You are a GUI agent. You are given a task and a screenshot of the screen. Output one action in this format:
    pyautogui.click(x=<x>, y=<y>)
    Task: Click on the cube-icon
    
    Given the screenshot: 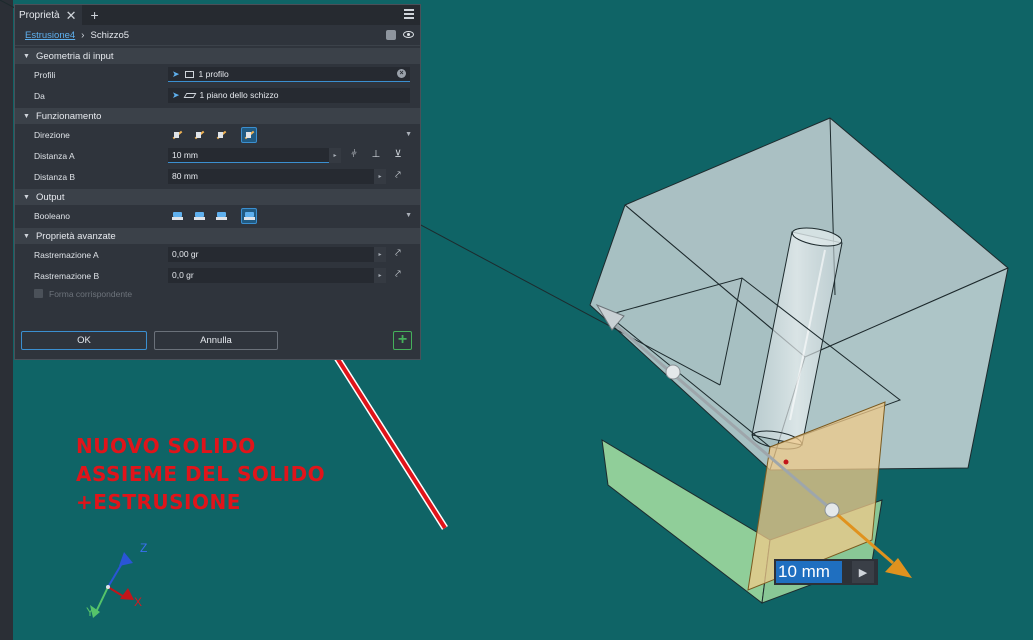 What is the action you would take?
    pyautogui.click(x=391, y=35)
    